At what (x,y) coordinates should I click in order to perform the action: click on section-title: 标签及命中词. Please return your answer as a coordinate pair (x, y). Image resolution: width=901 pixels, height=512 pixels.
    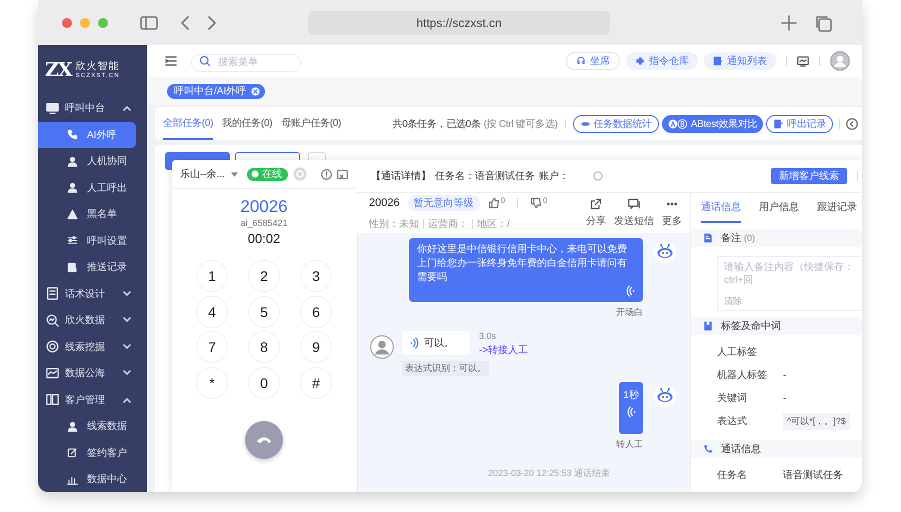
    Looking at the image, I should click on (751, 326).